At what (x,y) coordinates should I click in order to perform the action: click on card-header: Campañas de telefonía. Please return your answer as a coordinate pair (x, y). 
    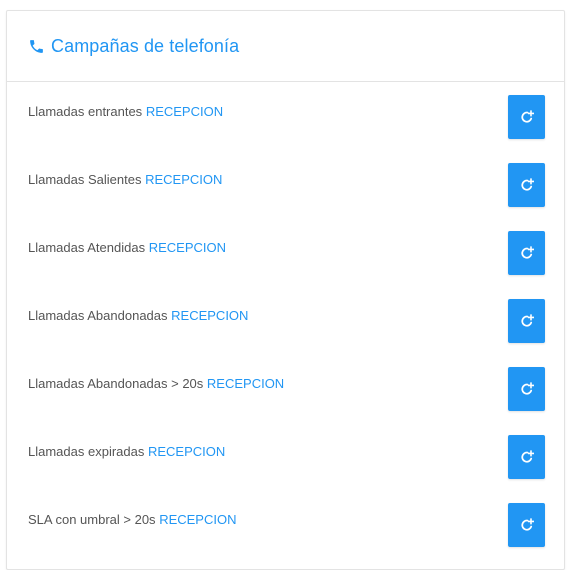
    Looking at the image, I should click on (285, 46).